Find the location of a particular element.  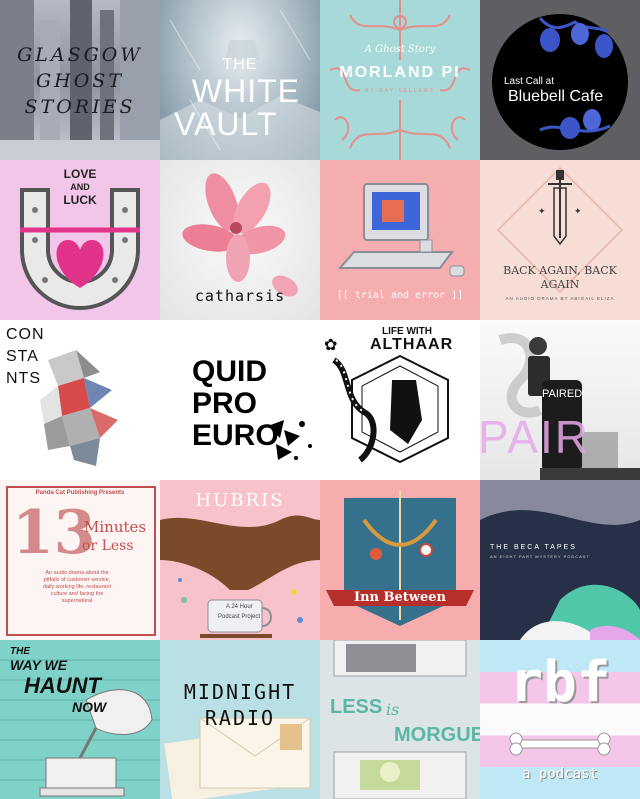

midnight-line-2: RADIO is located at coordinates (240, 718).